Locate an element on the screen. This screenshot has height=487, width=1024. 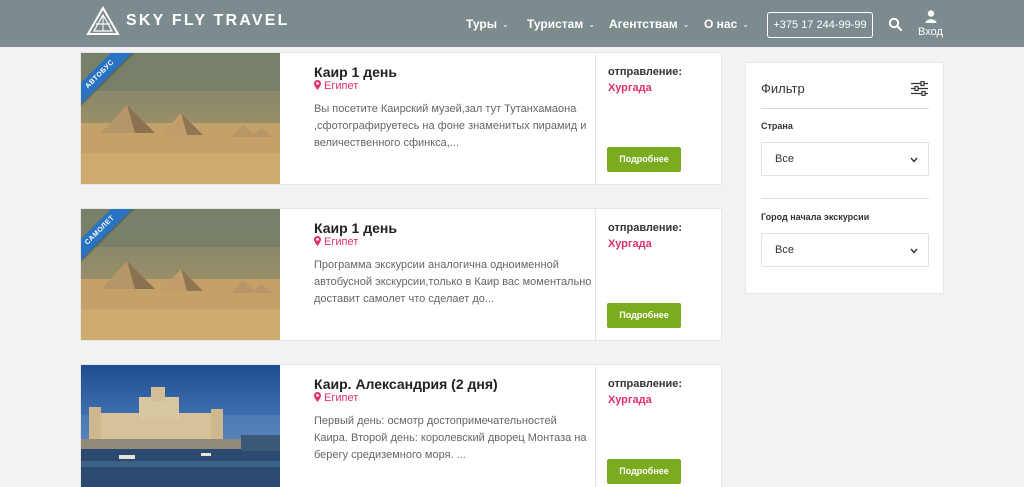
country-filter-label: Страна is located at coordinates (777, 126).